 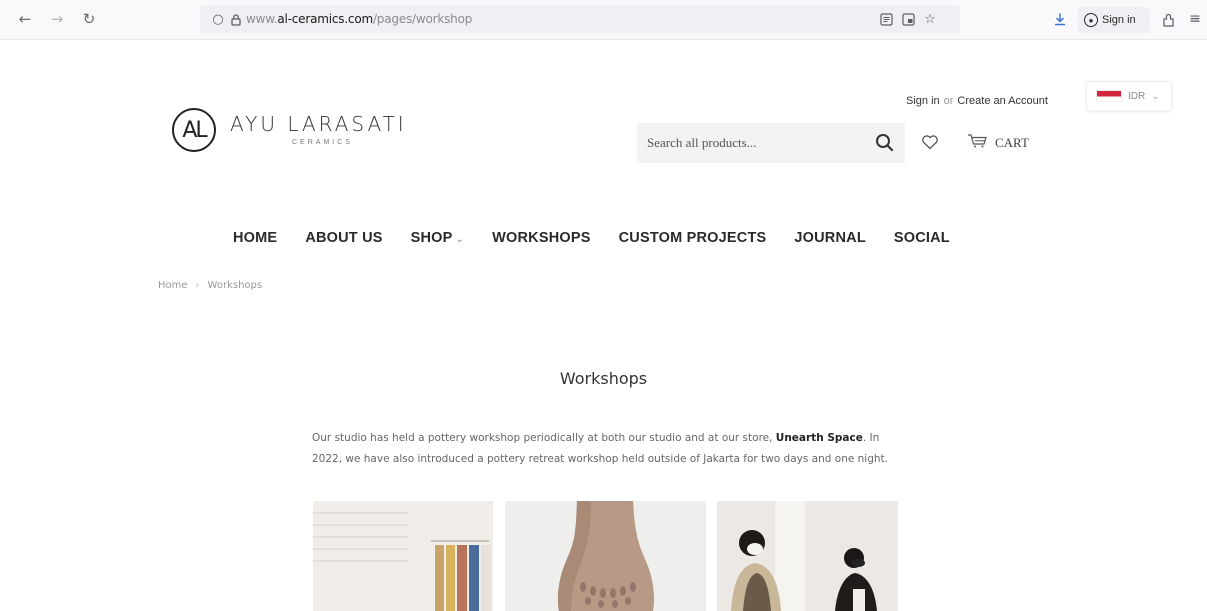 I want to click on or-separator: or, so click(x=948, y=101).